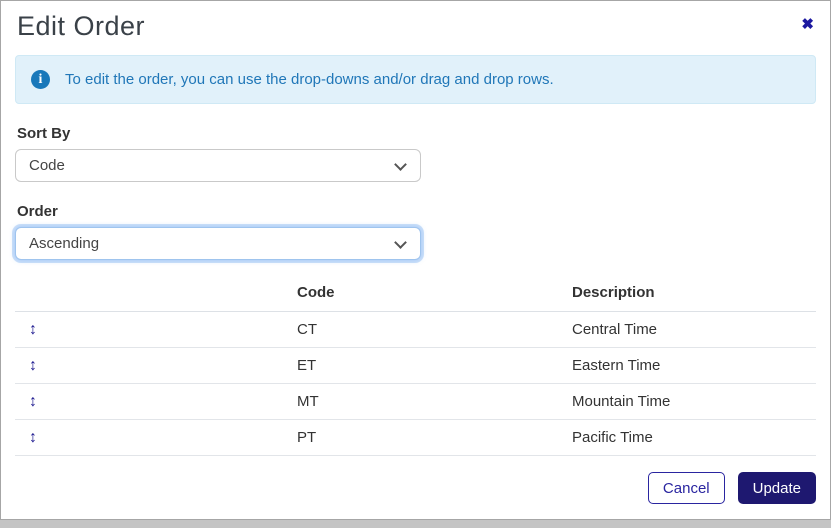  What do you see at coordinates (426, 365) in the screenshot?
I see `code-cell: ET` at bounding box center [426, 365].